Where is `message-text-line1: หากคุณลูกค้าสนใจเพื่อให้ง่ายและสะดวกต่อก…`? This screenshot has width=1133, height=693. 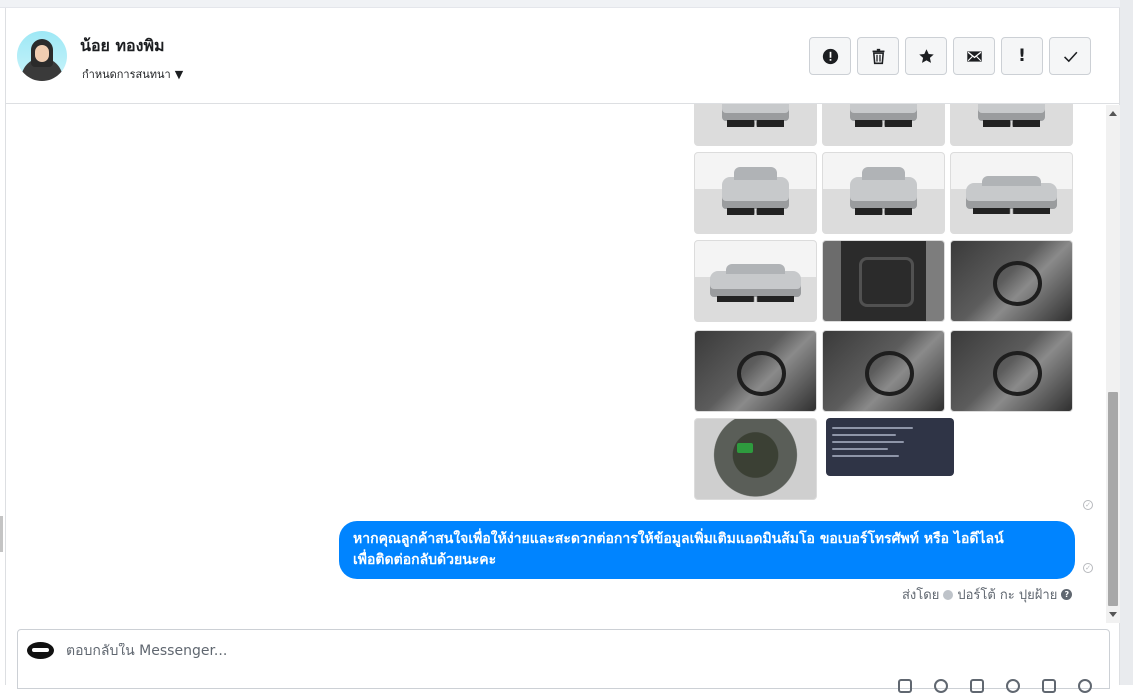 message-text-line1: หากคุณลูกค้าสนใจเพื่อให้ง่ายและสะดวกต่อก… is located at coordinates (678, 539).